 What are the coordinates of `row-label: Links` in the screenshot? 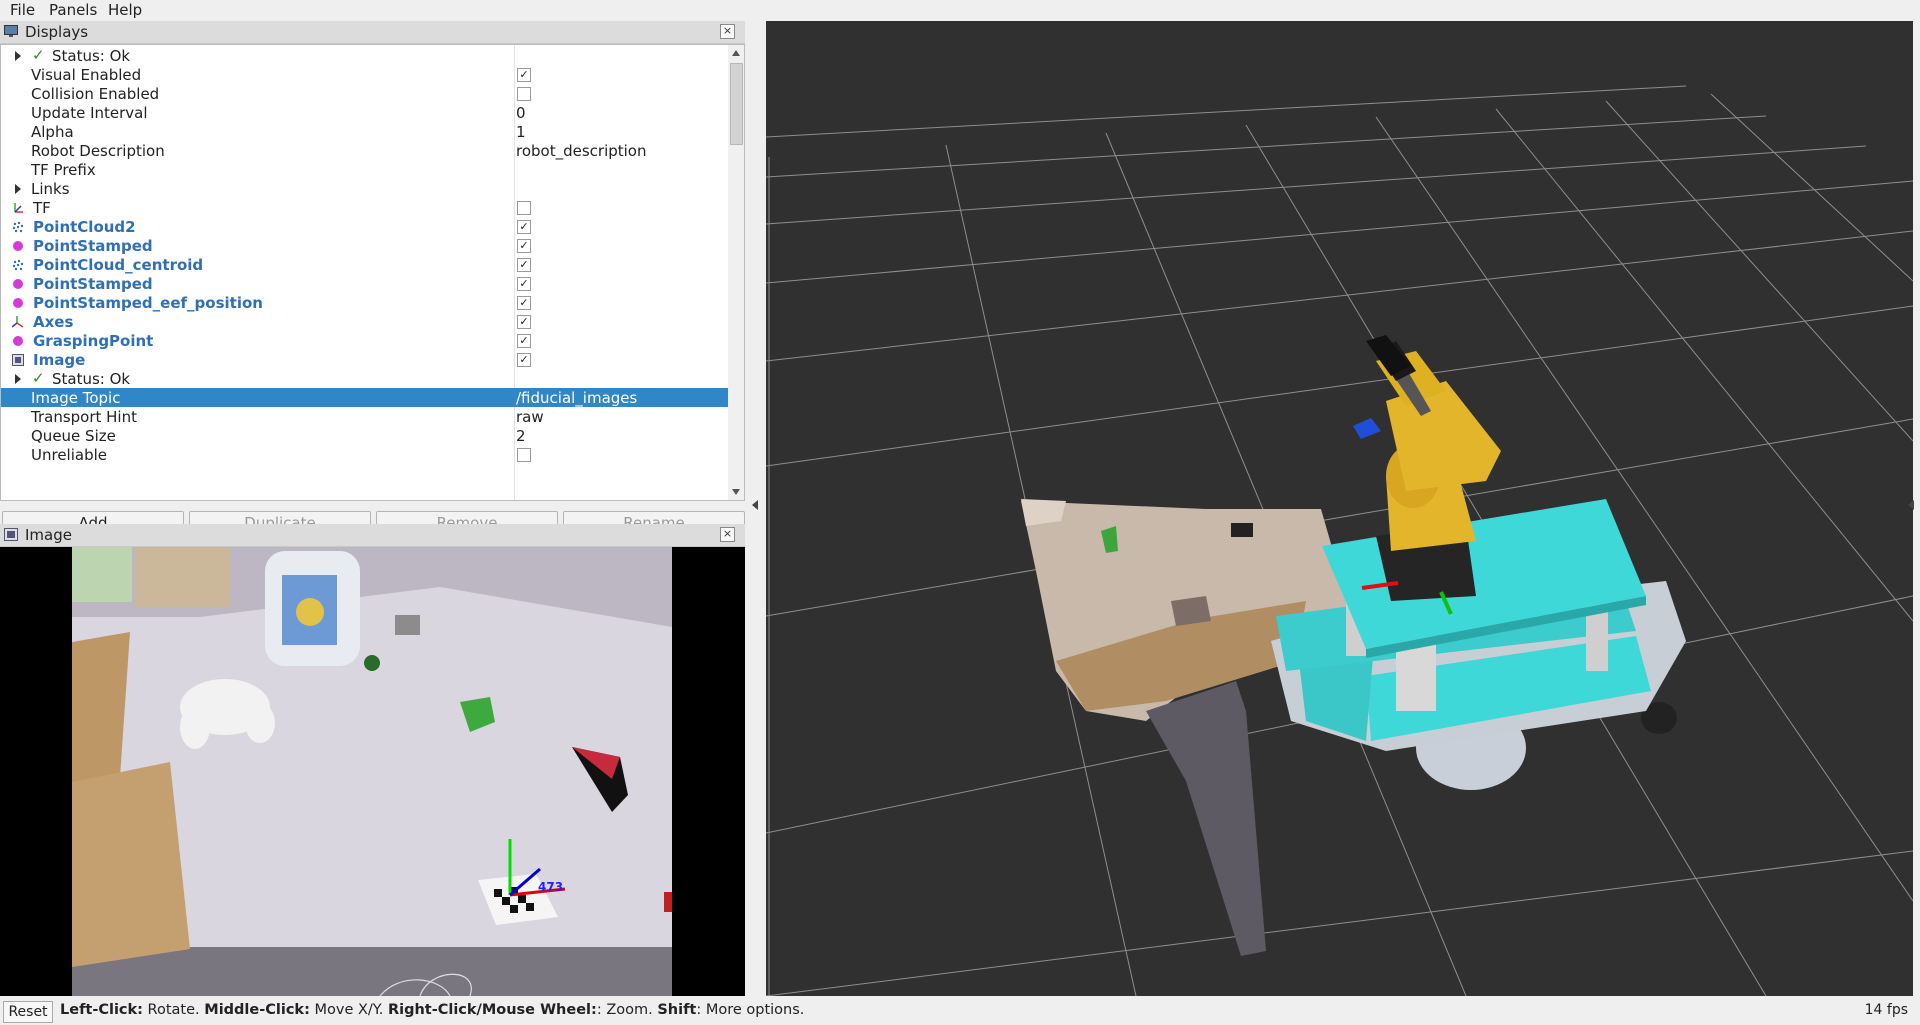 It's located at (50, 189).